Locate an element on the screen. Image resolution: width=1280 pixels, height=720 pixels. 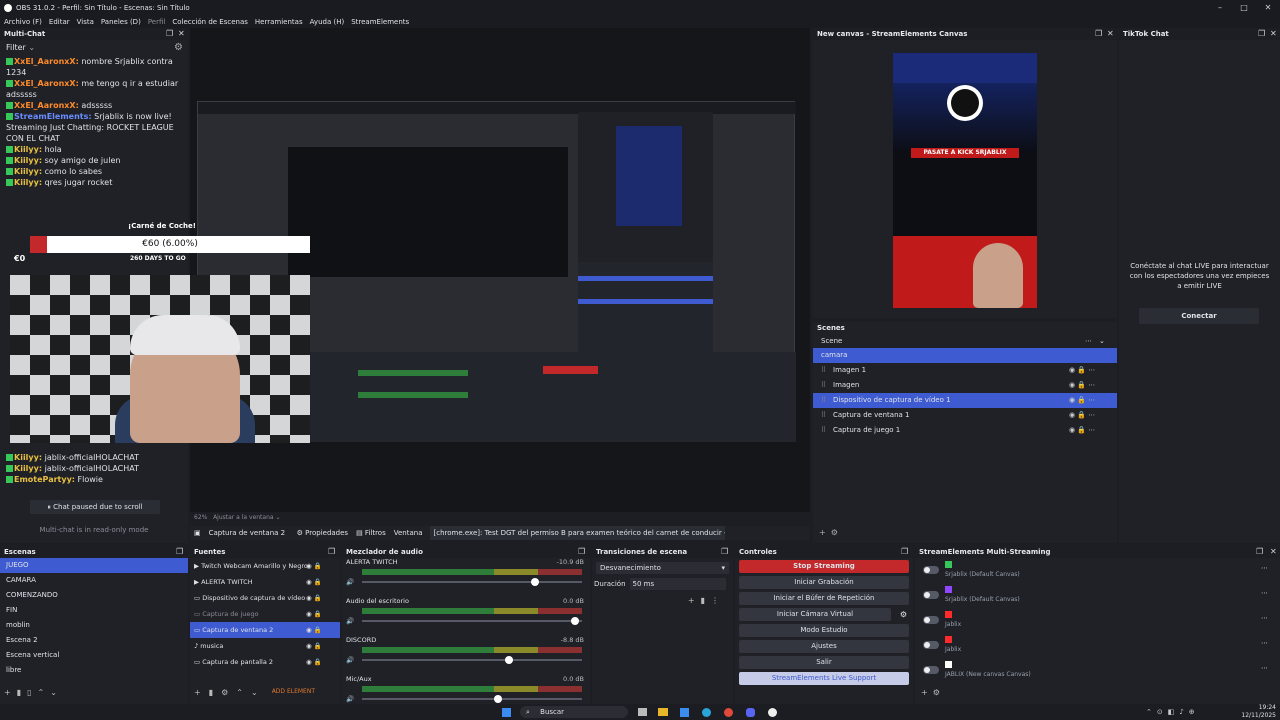
scene-item: FIN is located at coordinates (94, 610).